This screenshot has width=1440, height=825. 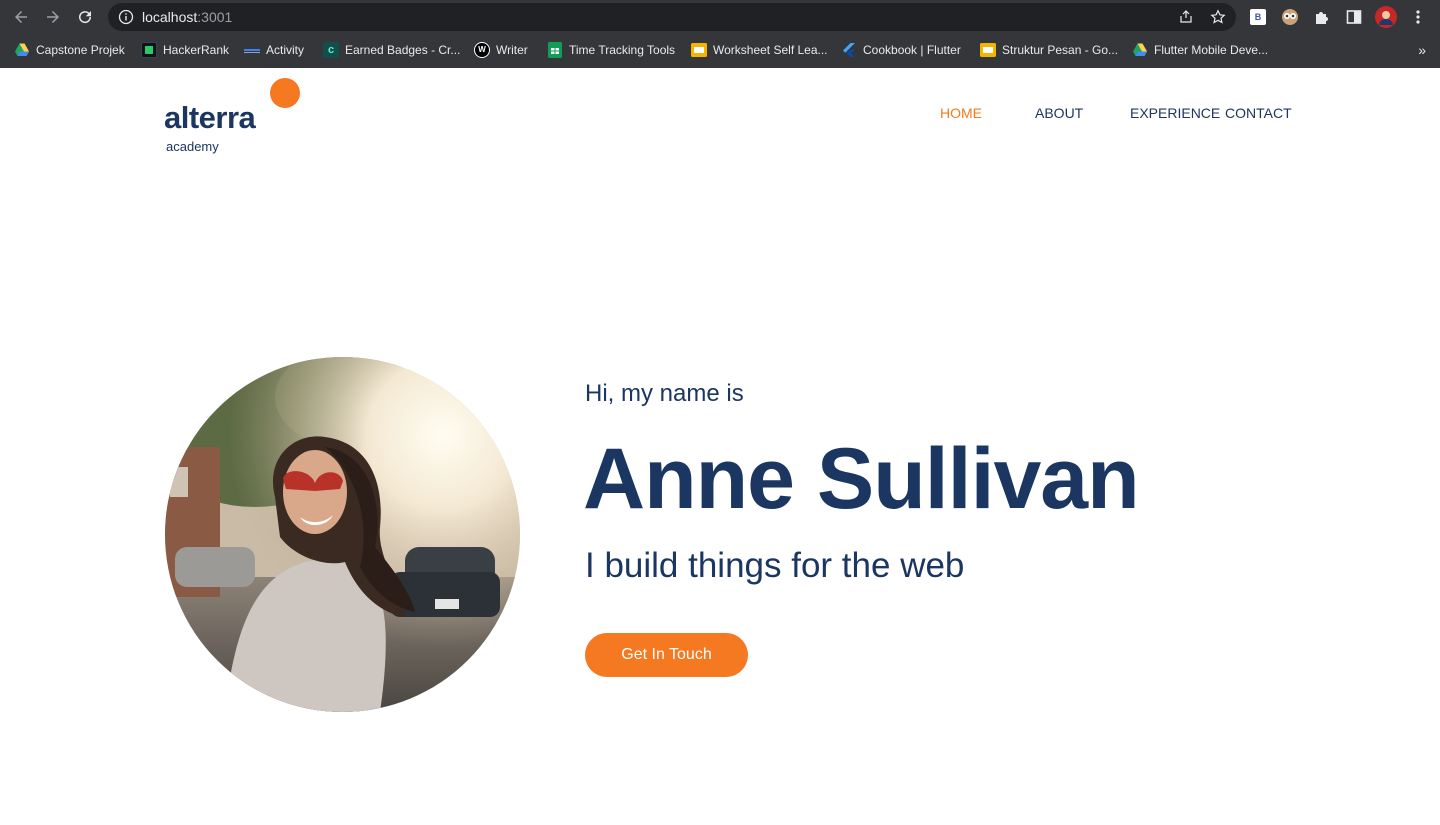 I want to click on back-button, so click(x=21, y=17).